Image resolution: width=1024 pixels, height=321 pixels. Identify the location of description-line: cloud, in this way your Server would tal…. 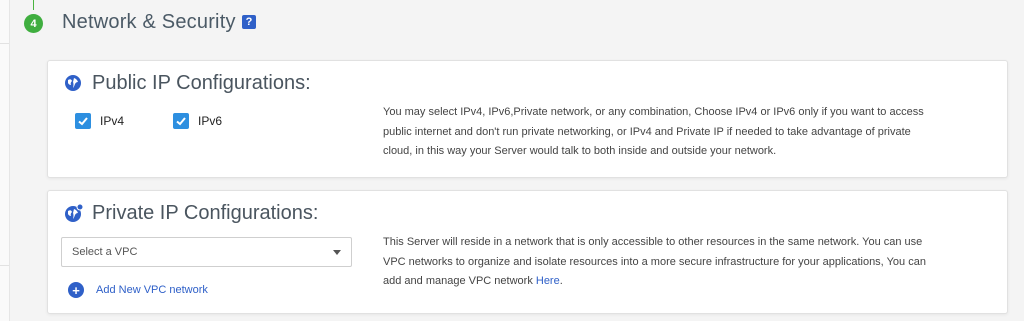
(580, 151).